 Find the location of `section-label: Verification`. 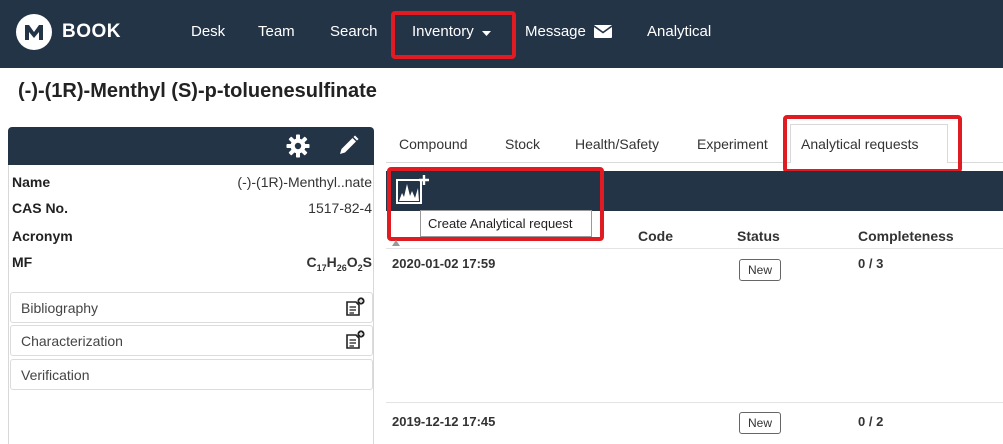

section-label: Verification is located at coordinates (55, 375).